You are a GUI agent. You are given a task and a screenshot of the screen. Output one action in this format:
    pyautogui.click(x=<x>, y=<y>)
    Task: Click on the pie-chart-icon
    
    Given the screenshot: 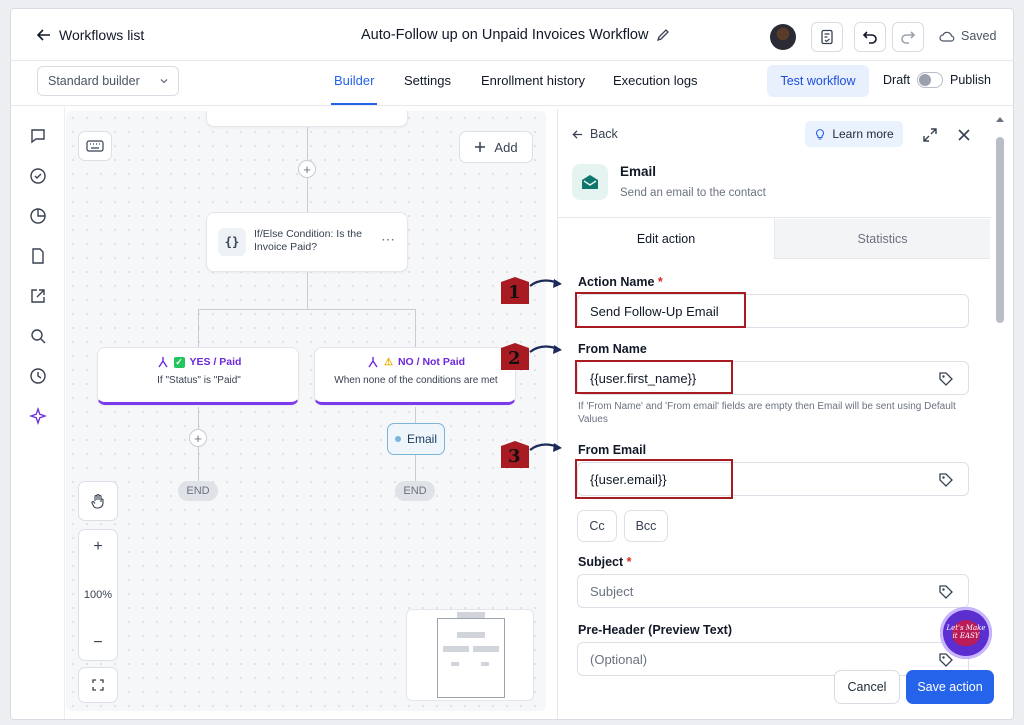 What is the action you would take?
    pyautogui.click(x=38, y=216)
    